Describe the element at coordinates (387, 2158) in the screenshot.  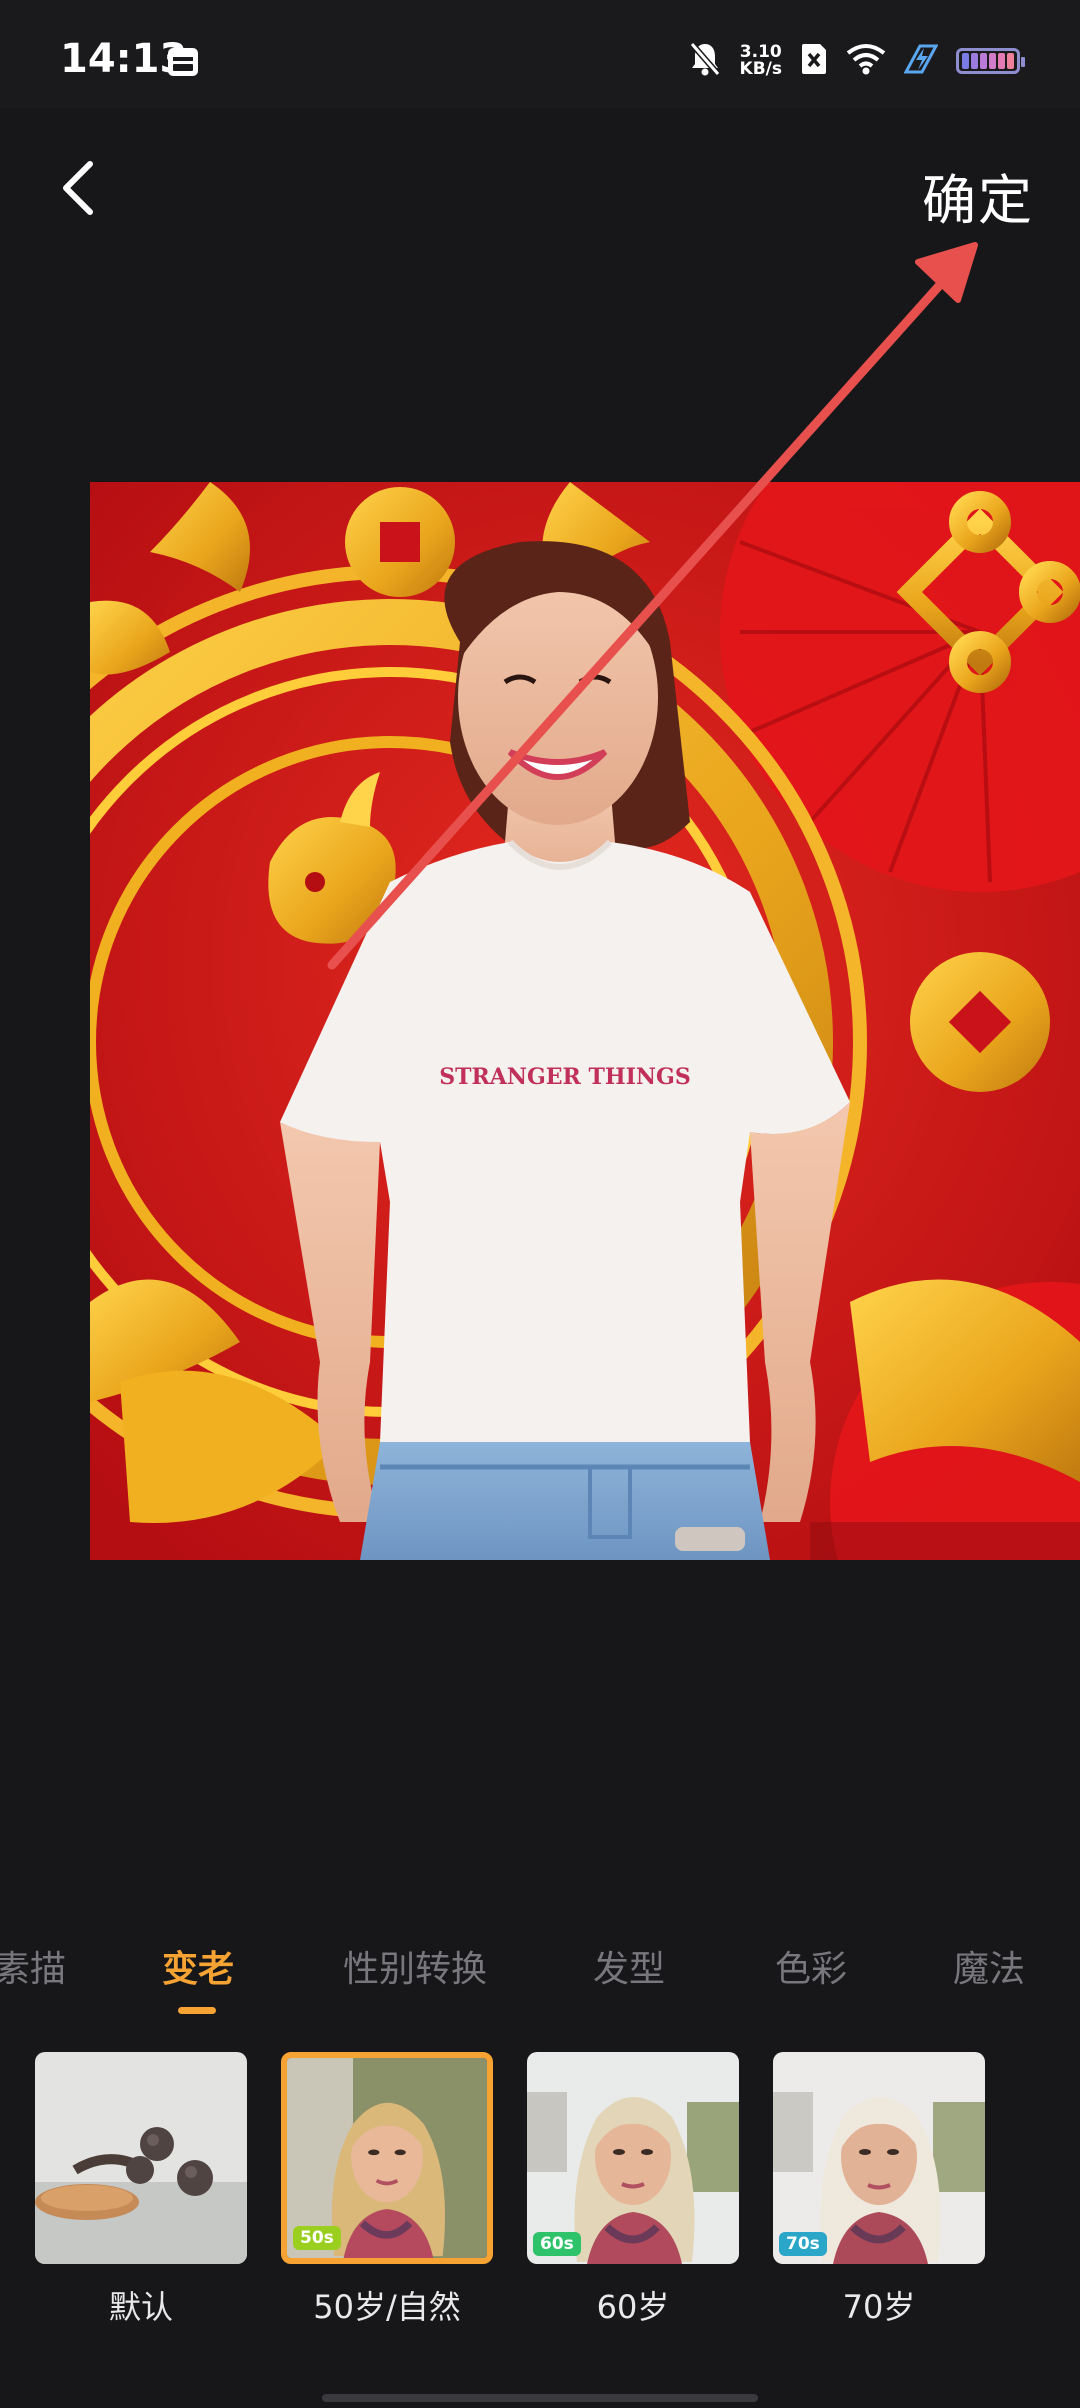
I see `effect-thumbnail-selected: 50s` at that location.